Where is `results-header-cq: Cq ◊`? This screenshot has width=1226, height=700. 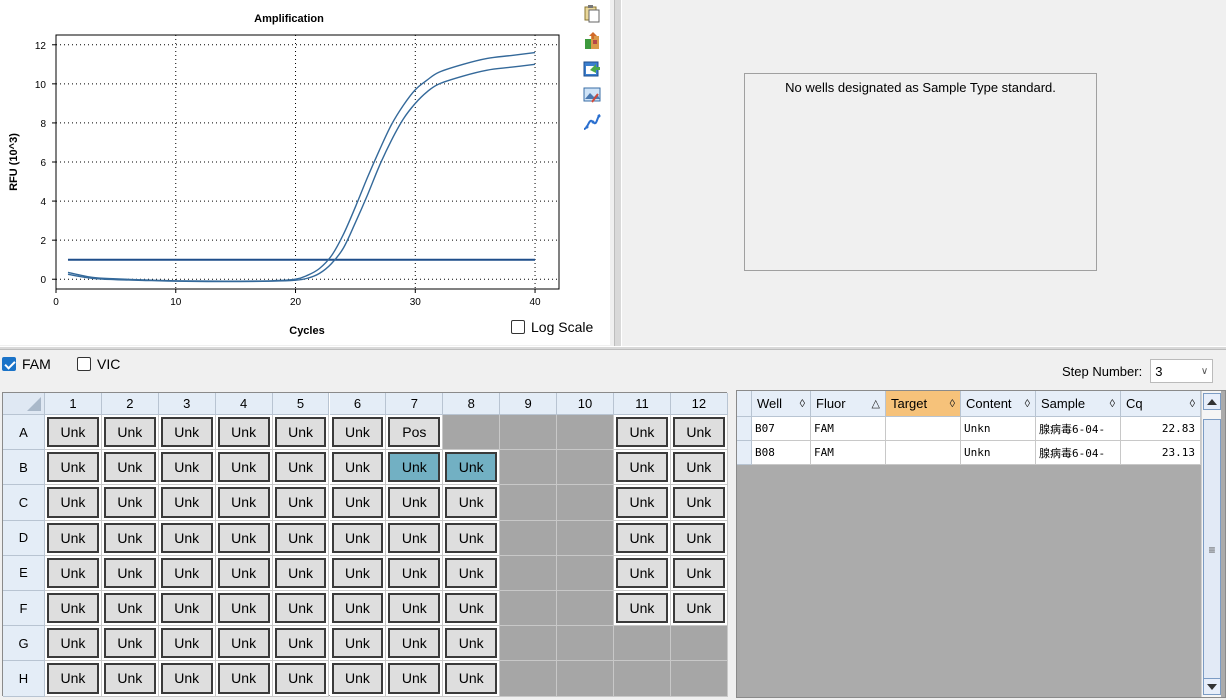 results-header-cq: Cq ◊ is located at coordinates (1161, 404).